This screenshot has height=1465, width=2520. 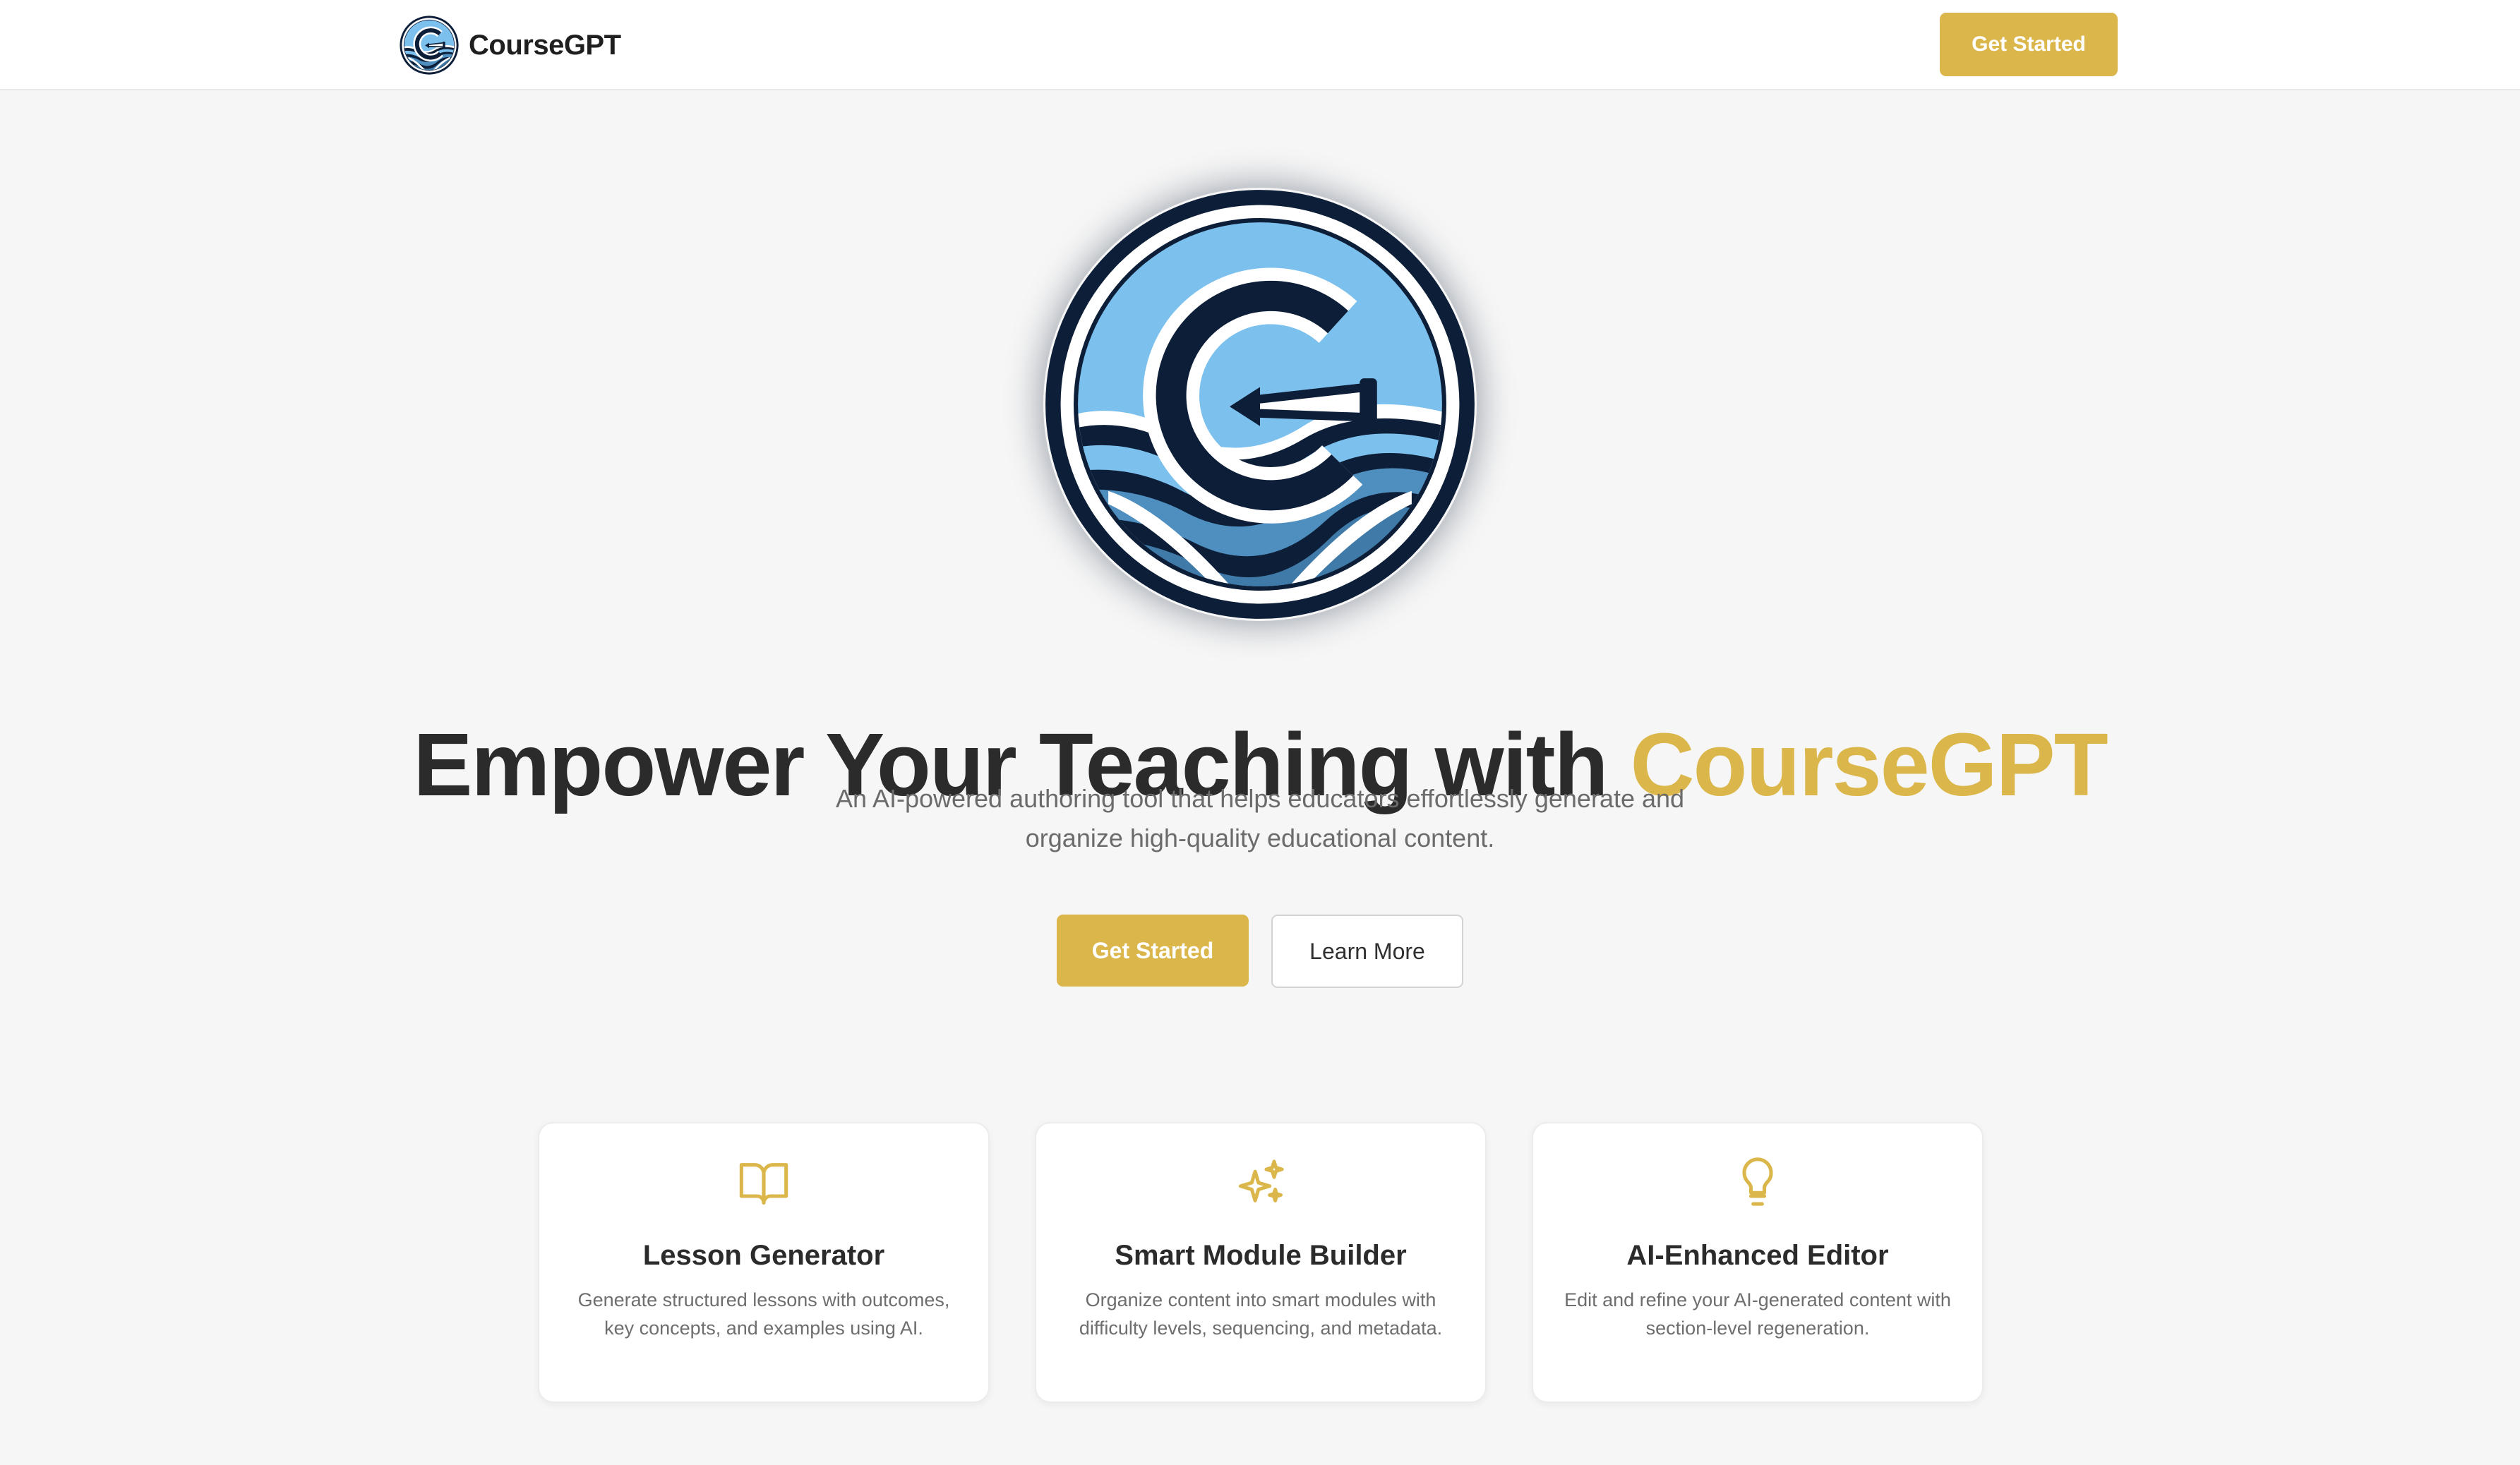 What do you see at coordinates (763, 1184) in the screenshot?
I see `book-open-icon` at bounding box center [763, 1184].